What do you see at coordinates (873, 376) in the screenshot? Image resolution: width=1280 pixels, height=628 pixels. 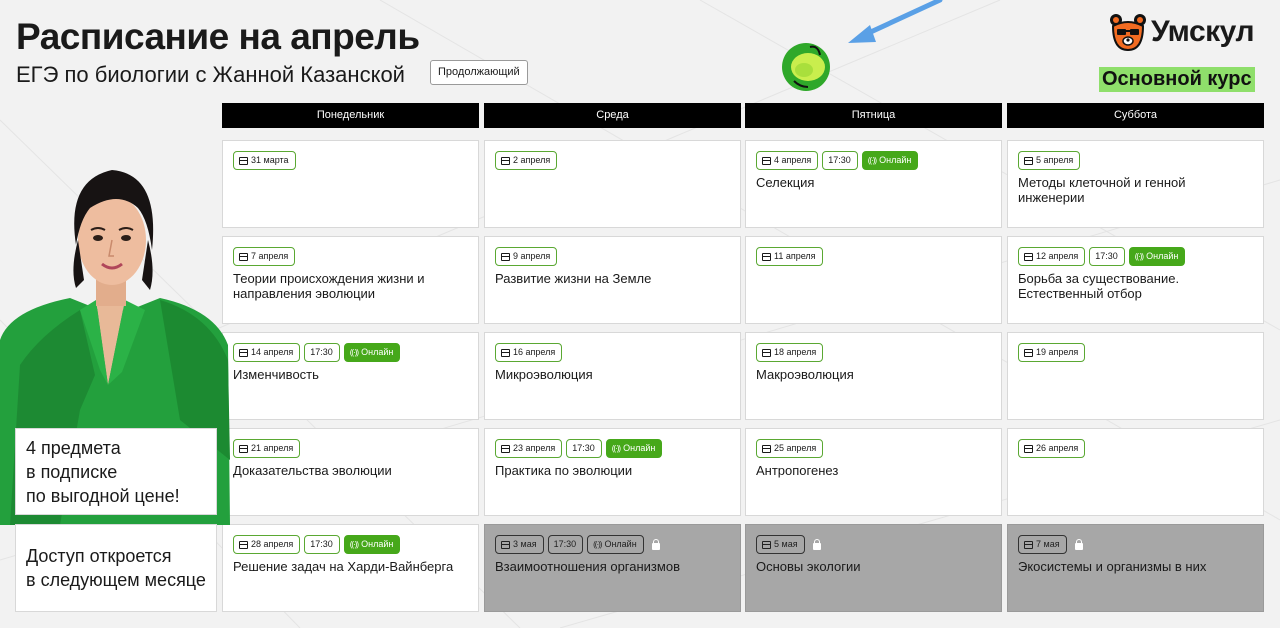 I see `lesson-card: 18 апреля Макроэволюция` at bounding box center [873, 376].